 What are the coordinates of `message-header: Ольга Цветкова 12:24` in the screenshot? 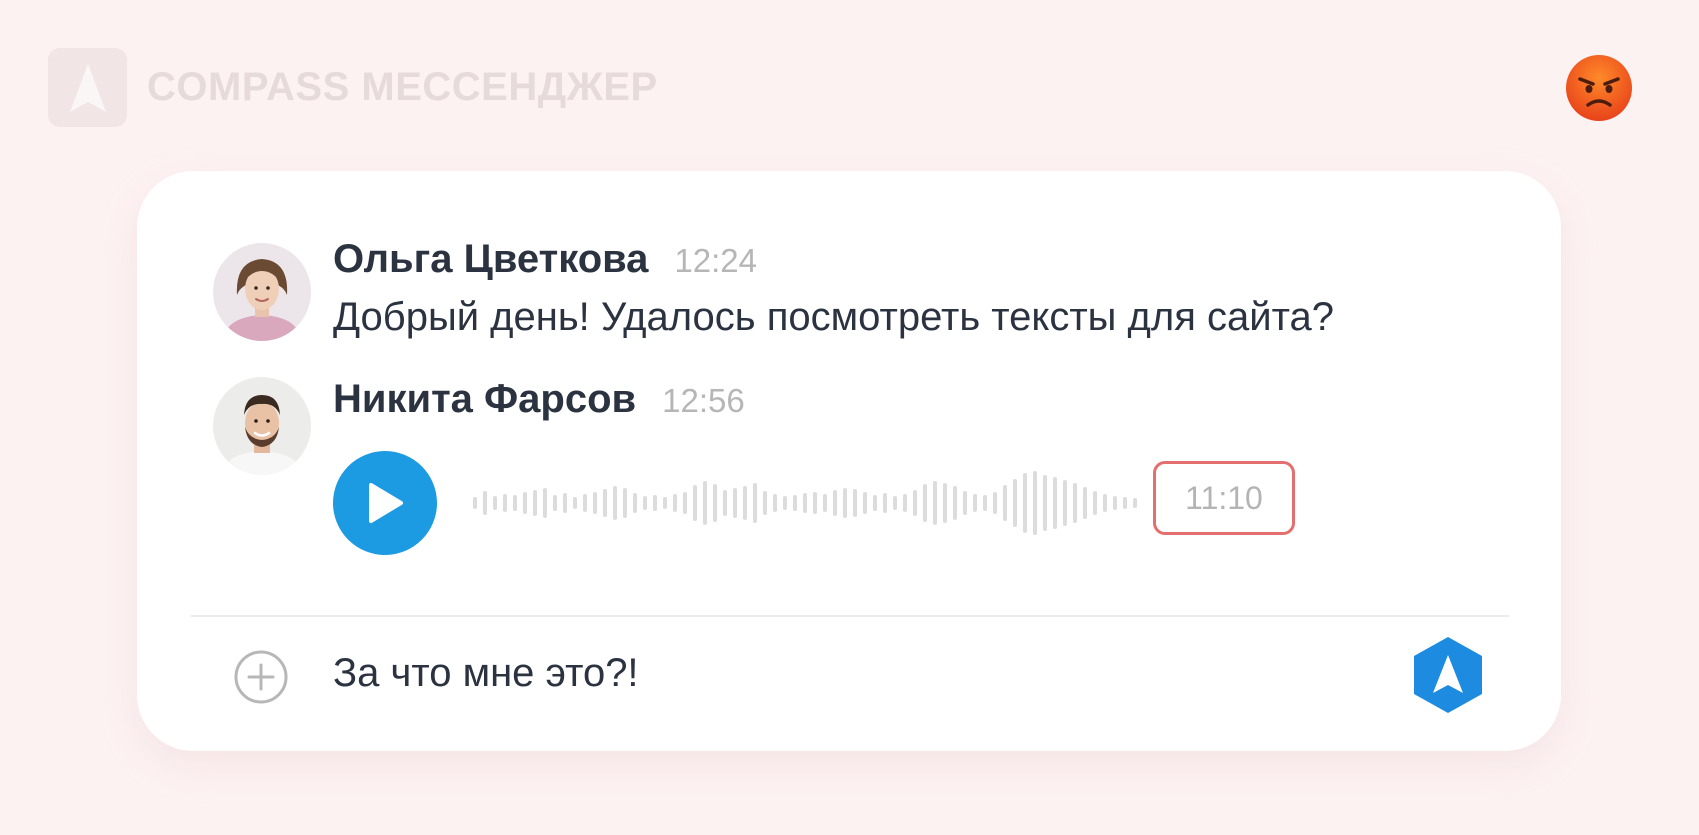 It's located at (545, 259).